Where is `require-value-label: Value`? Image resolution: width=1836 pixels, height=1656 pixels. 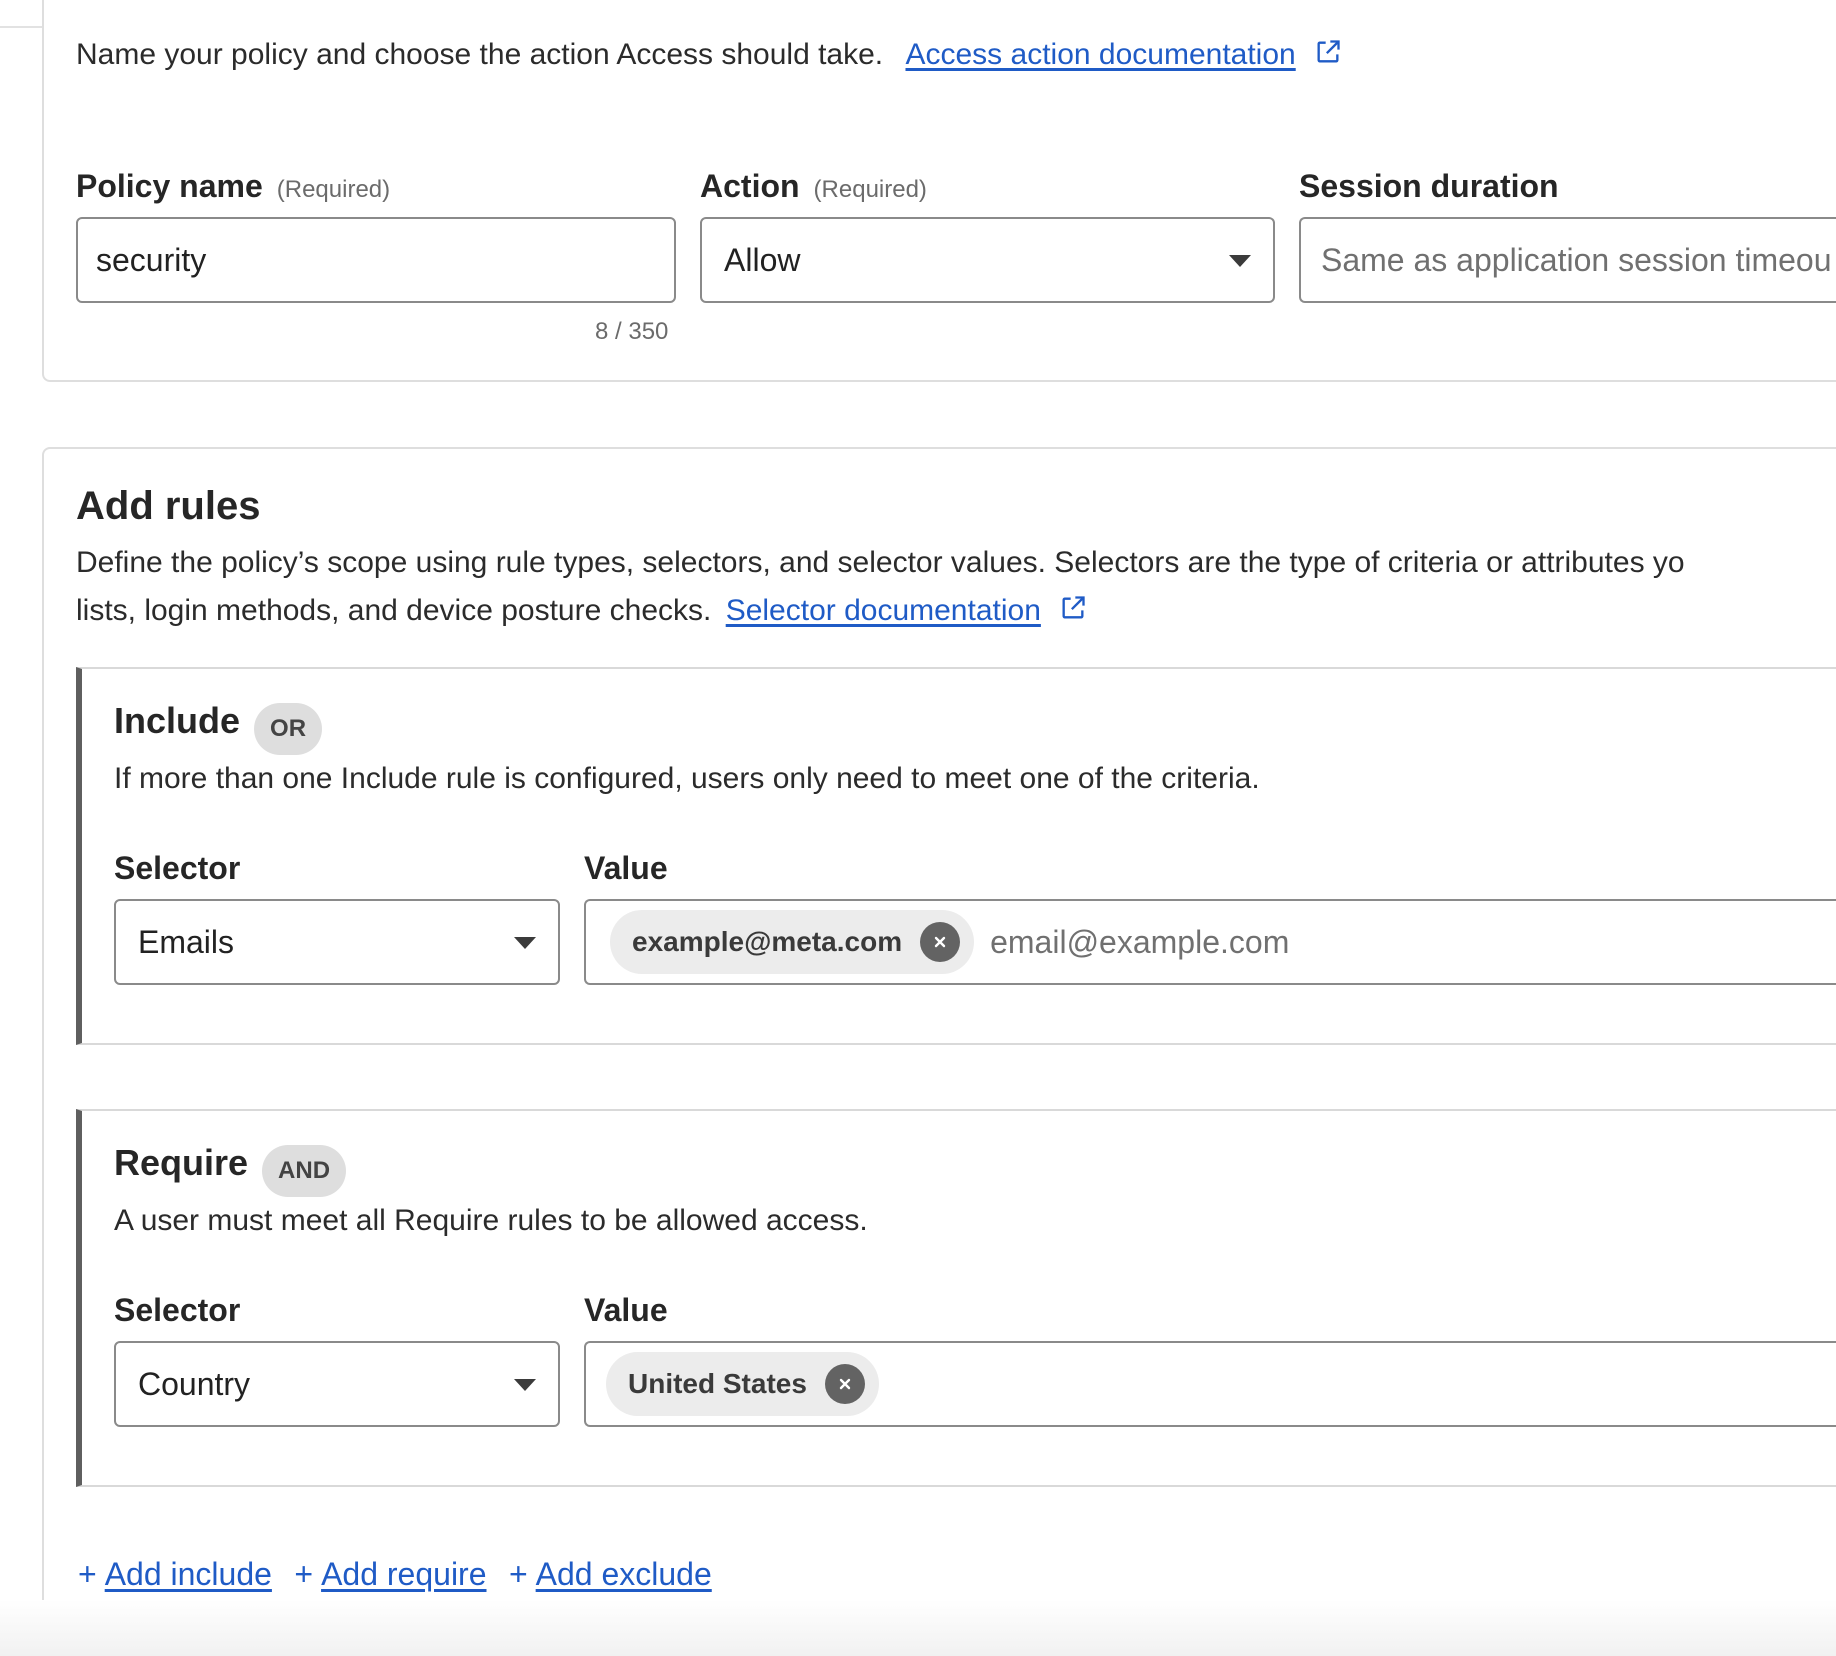 require-value-label: Value is located at coordinates (626, 1310).